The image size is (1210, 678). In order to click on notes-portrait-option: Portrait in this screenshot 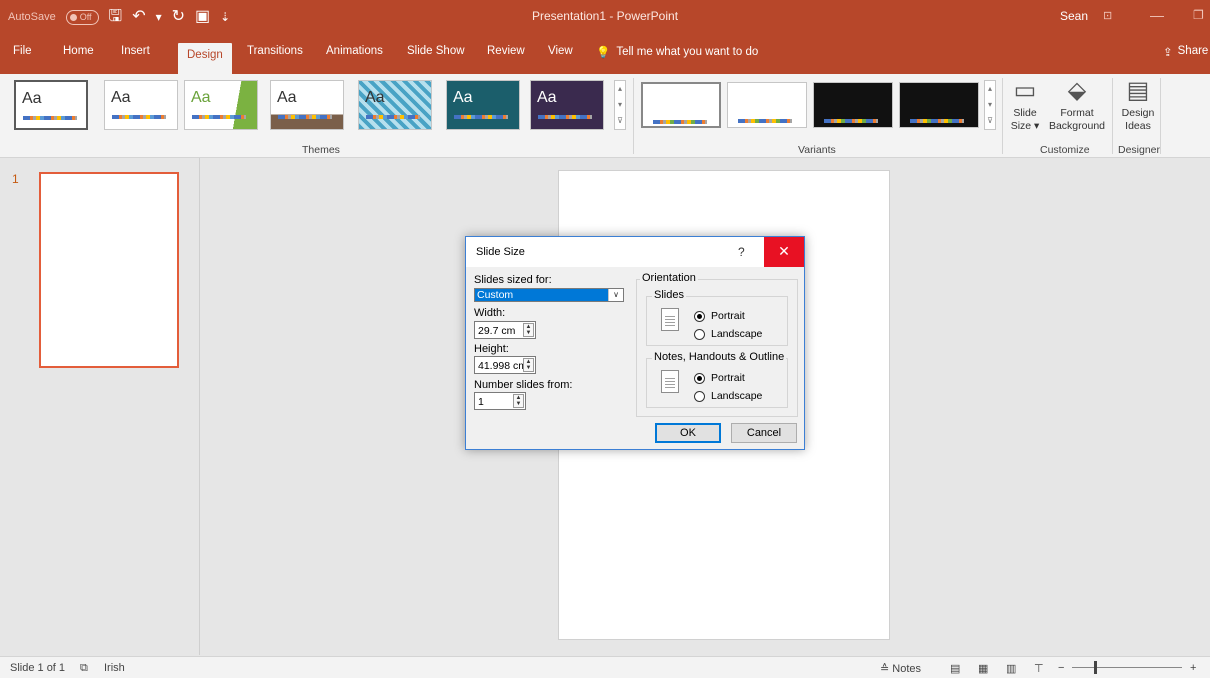, I will do `click(719, 378)`.